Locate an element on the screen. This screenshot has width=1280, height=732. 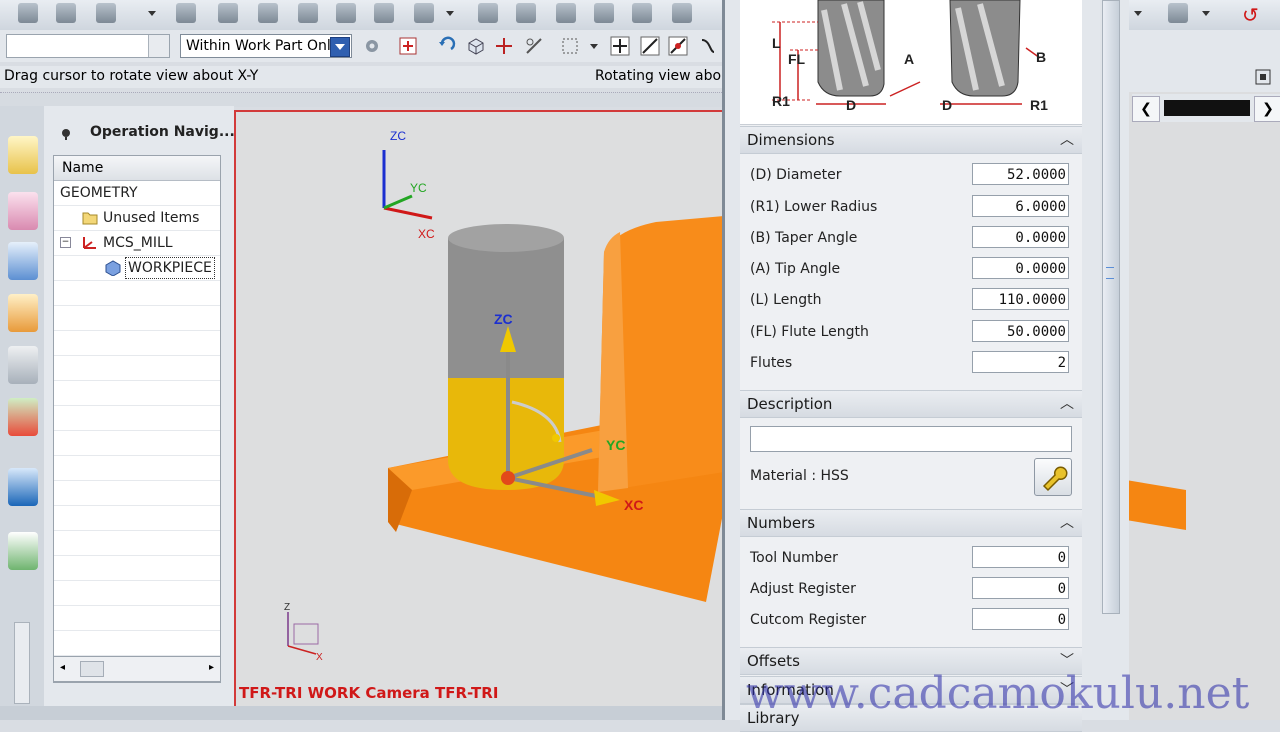
pin-icon is located at coordinates (66, 134).